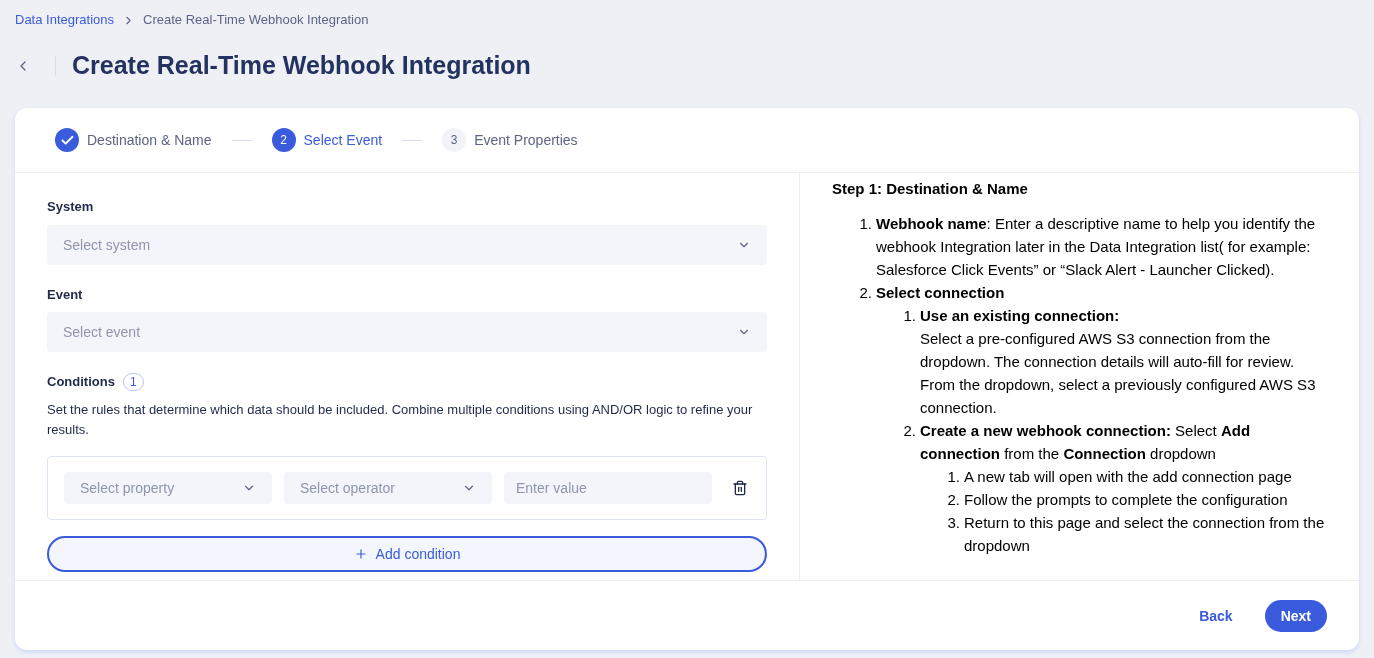 Image resolution: width=1374 pixels, height=658 pixels. Describe the element at coordinates (1126, 500) in the screenshot. I see `help-text: Follow the prompts to complete the configuration` at that location.